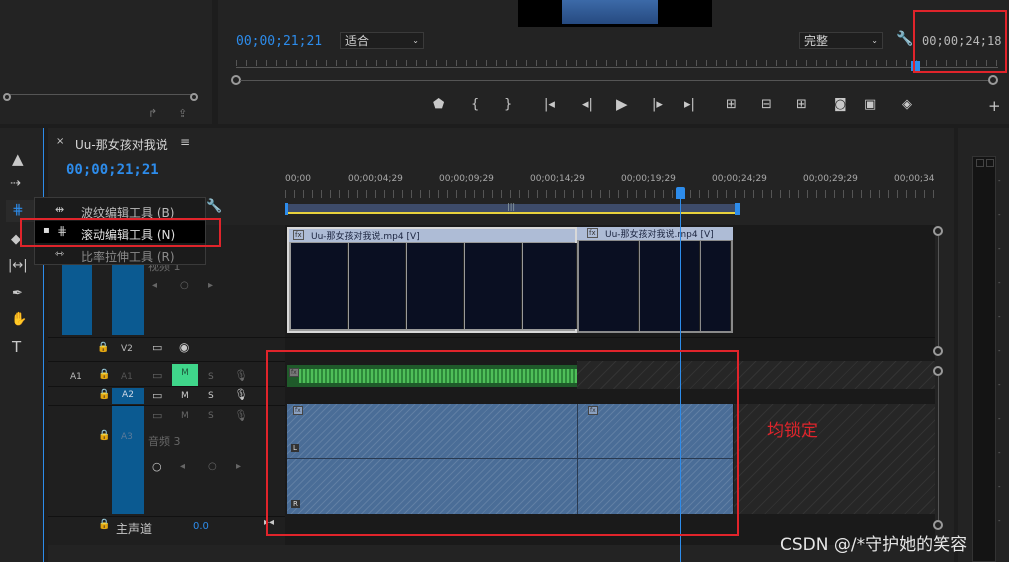  What do you see at coordinates (16, 347) in the screenshot?
I see `type-tool-icon: T` at bounding box center [16, 347].